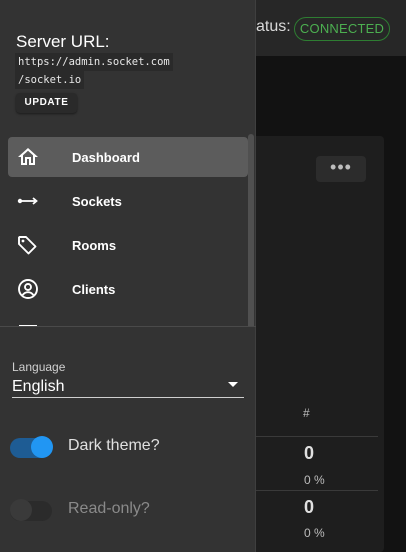  Describe the element at coordinates (233, 384) in the screenshot. I see `dropdown-arrow-icon` at that location.